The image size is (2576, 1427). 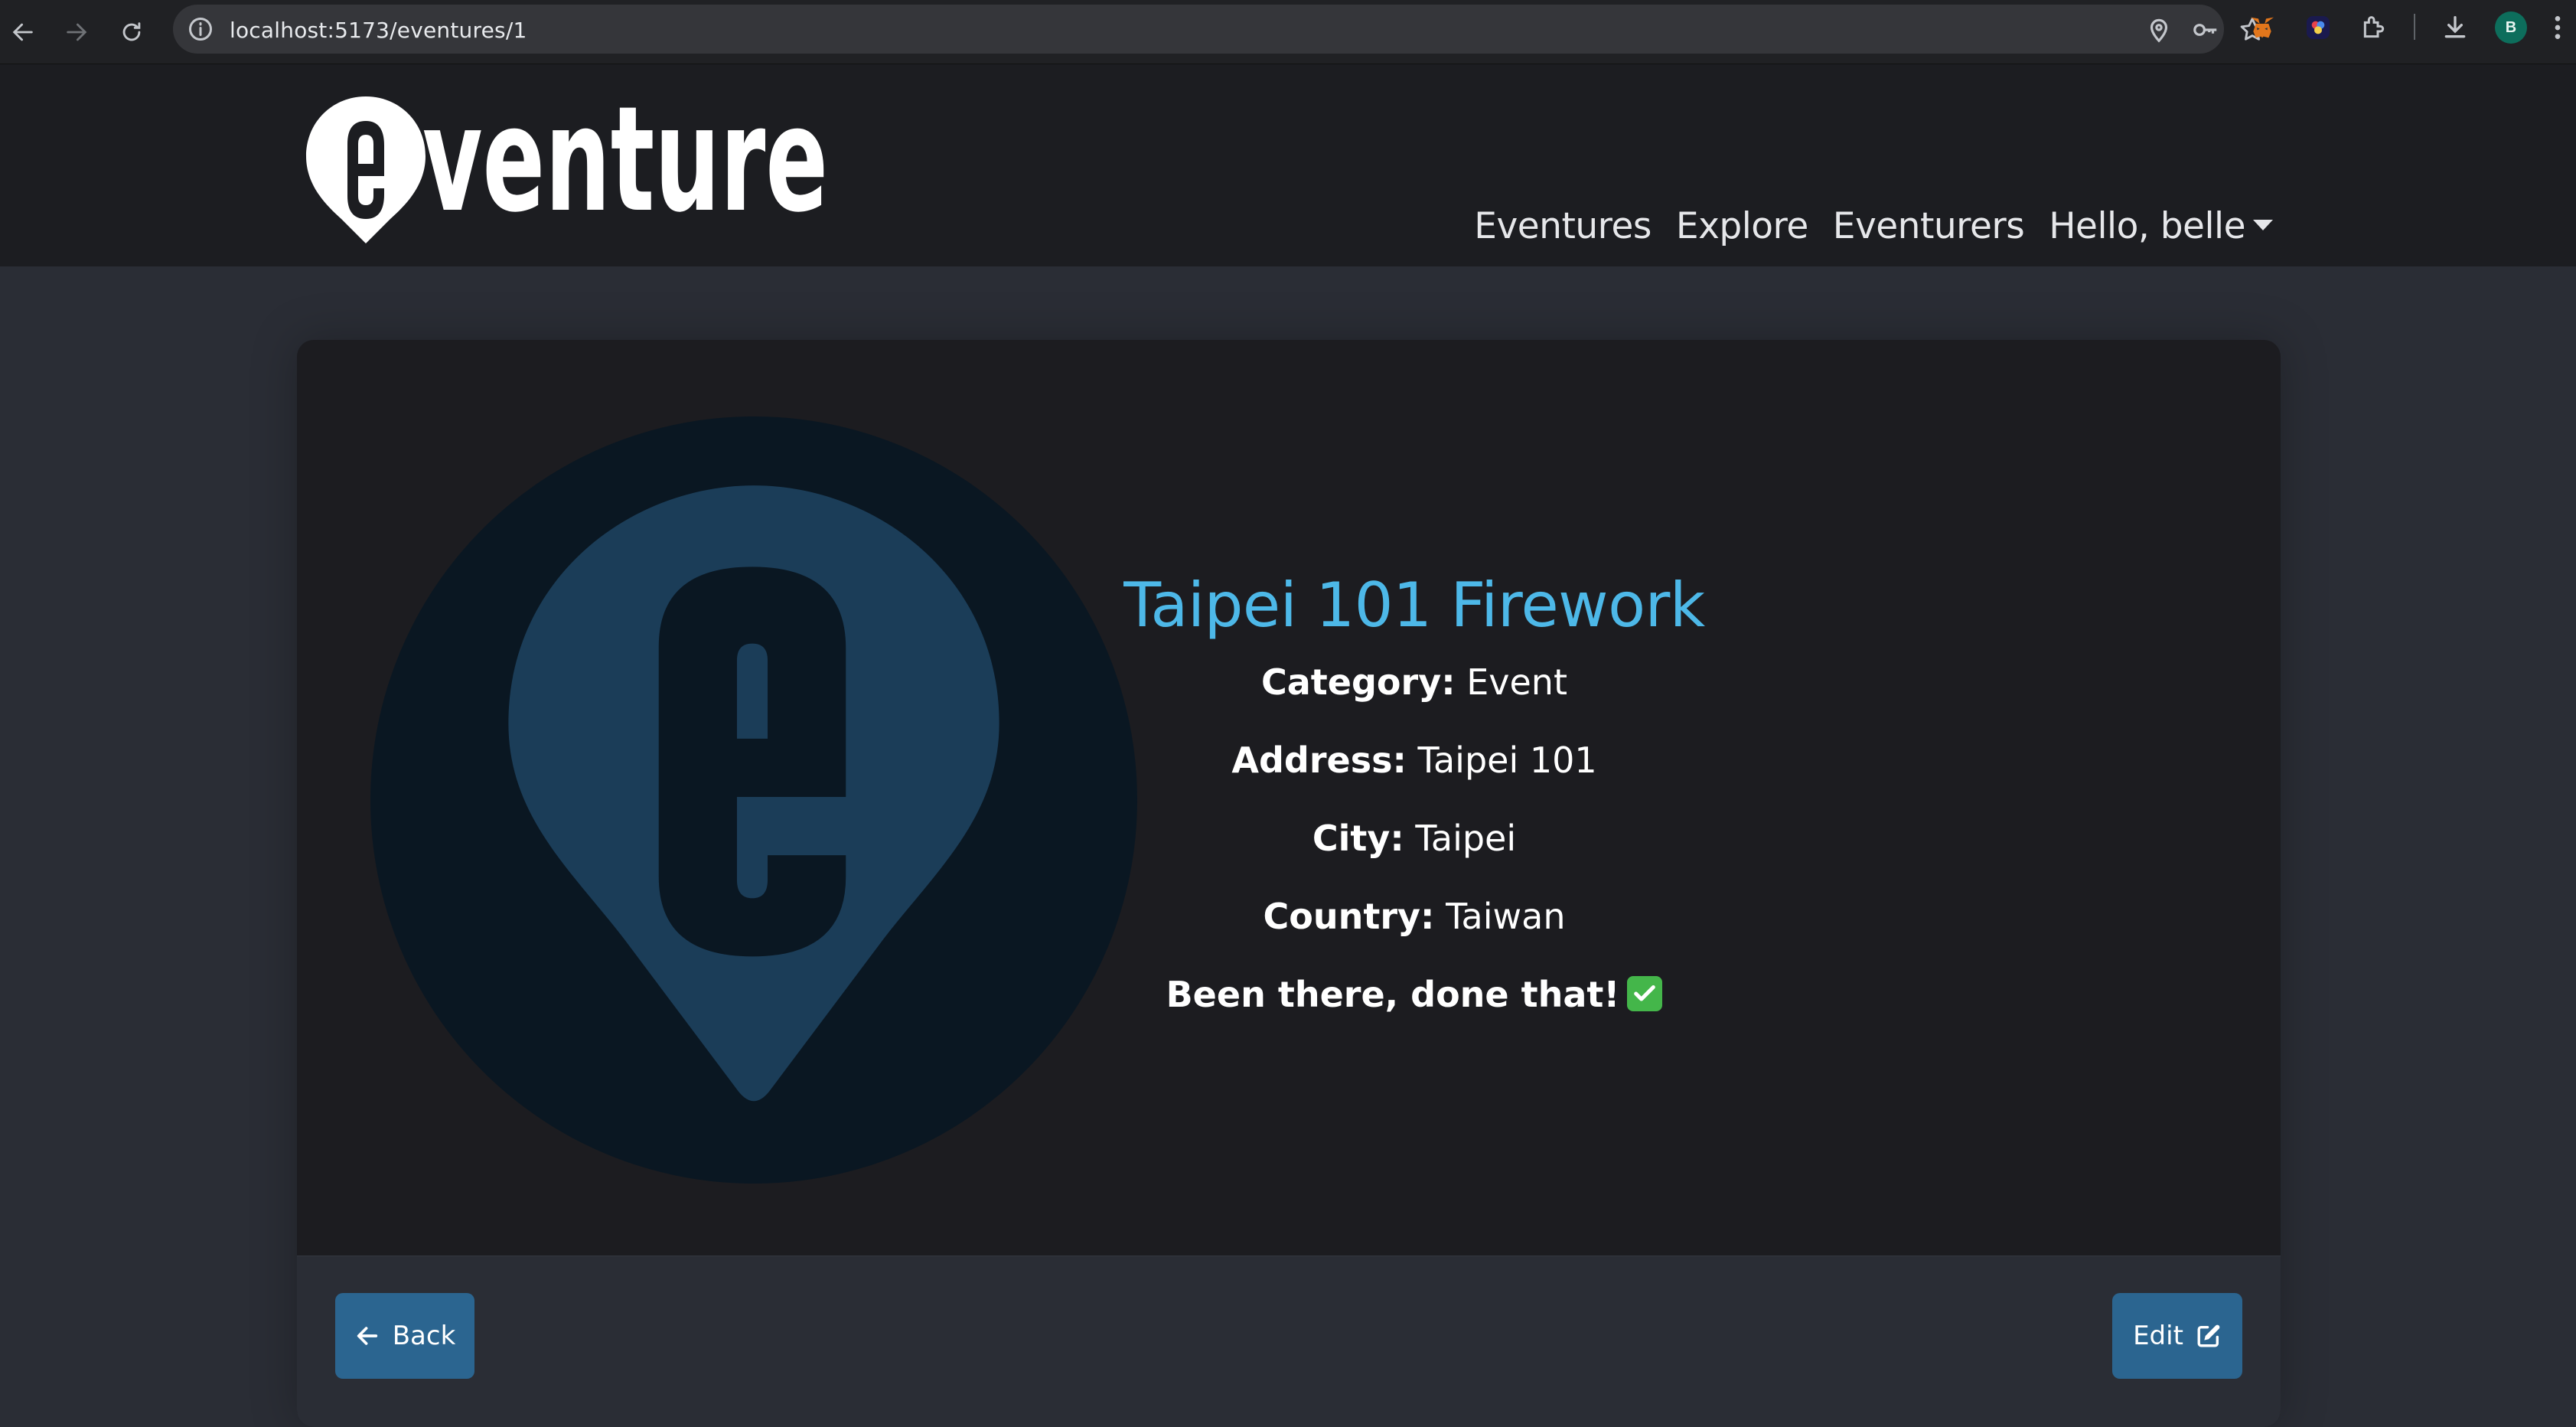 I want to click on nav-link-explore: Explore, so click(x=1742, y=226).